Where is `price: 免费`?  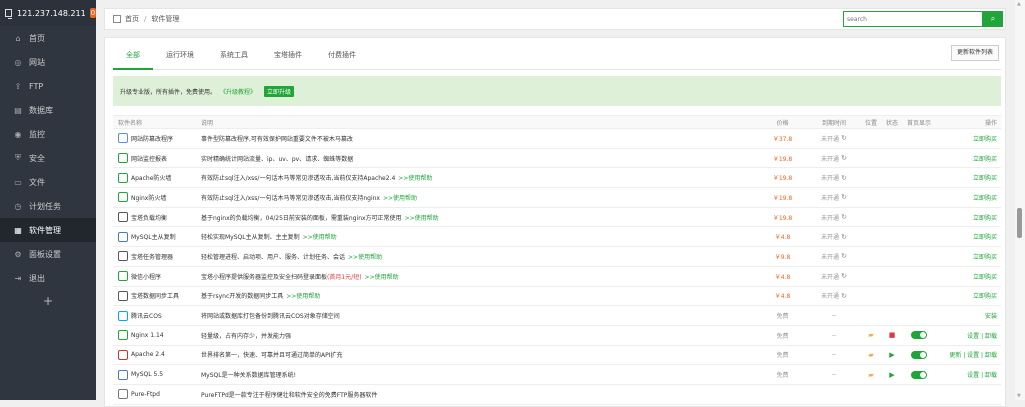 price: 免费 is located at coordinates (782, 317).